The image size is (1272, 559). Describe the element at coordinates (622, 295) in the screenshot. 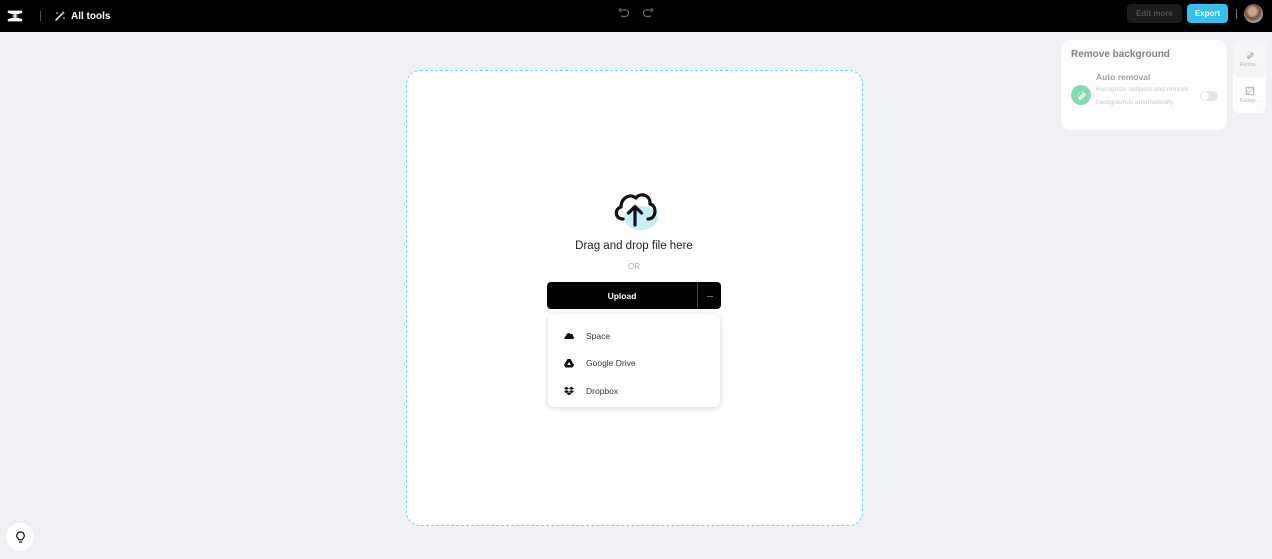

I see `upload-button: Upload` at that location.